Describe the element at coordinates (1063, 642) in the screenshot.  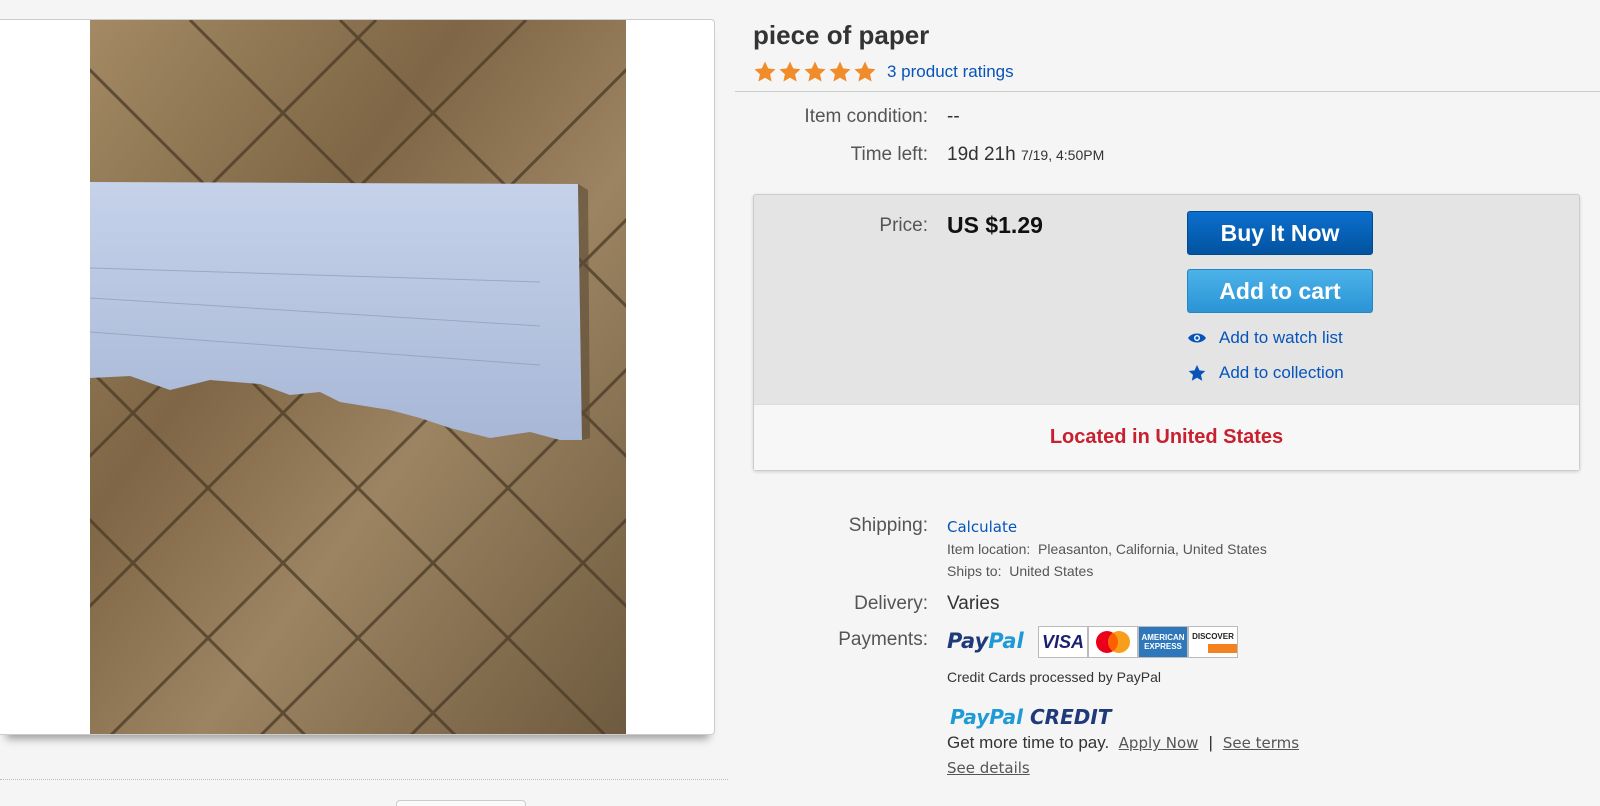
I see `visa-card-icon: VISA` at that location.